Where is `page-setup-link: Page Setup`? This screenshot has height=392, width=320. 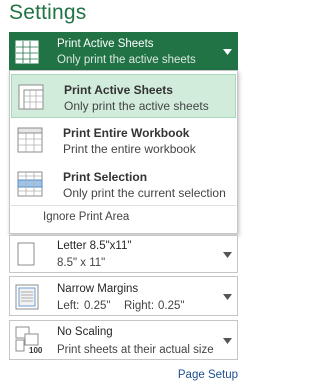
page-setup-link: Page Setup is located at coordinates (208, 375).